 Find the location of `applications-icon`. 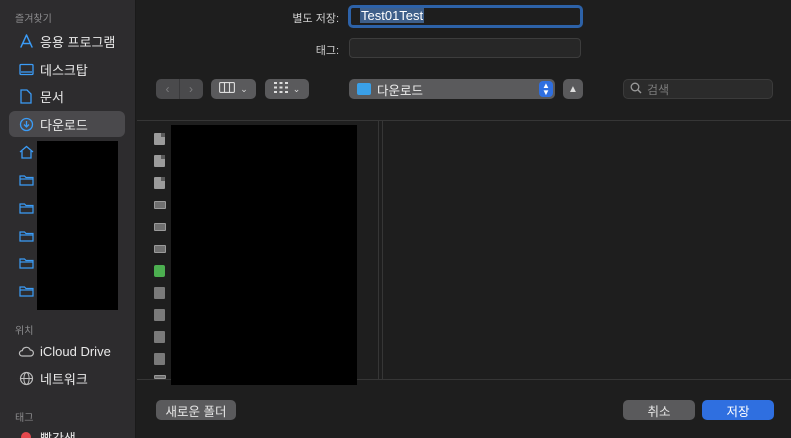

applications-icon is located at coordinates (26, 41).